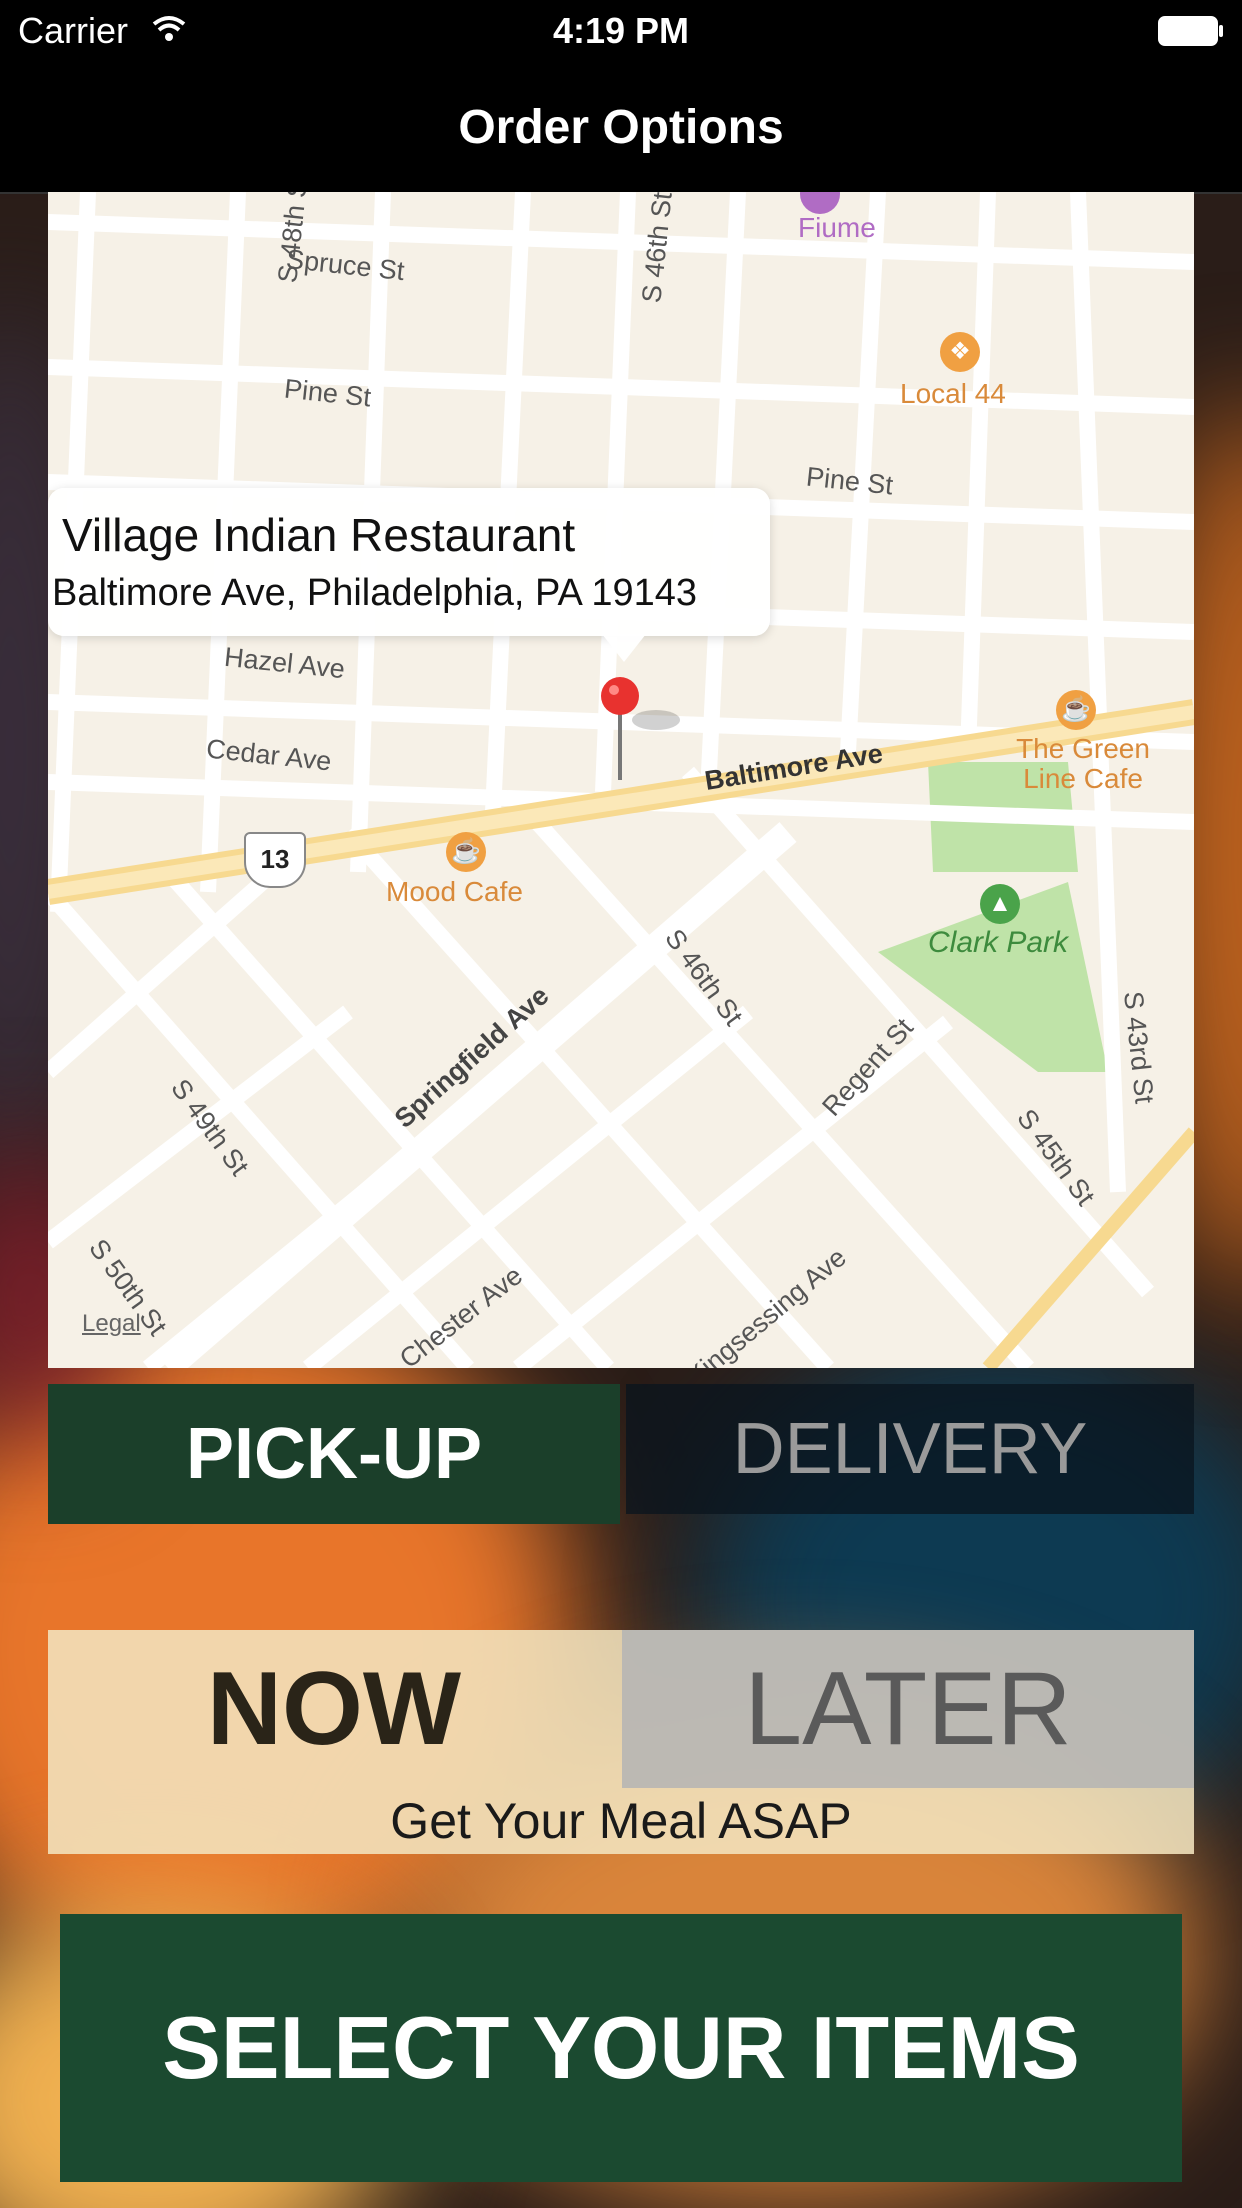 Image resolution: width=1242 pixels, height=2208 pixels. I want to click on callout-address: Baltimore Ave, Philadelphia, PA 19143, so click(375, 593).